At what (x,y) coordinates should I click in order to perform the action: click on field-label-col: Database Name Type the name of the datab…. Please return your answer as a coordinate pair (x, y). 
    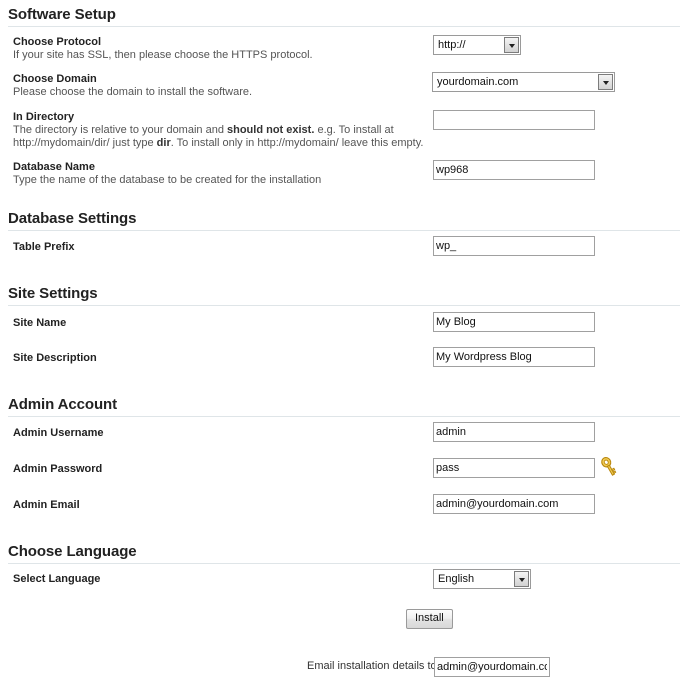
    Looking at the image, I should click on (220, 173).